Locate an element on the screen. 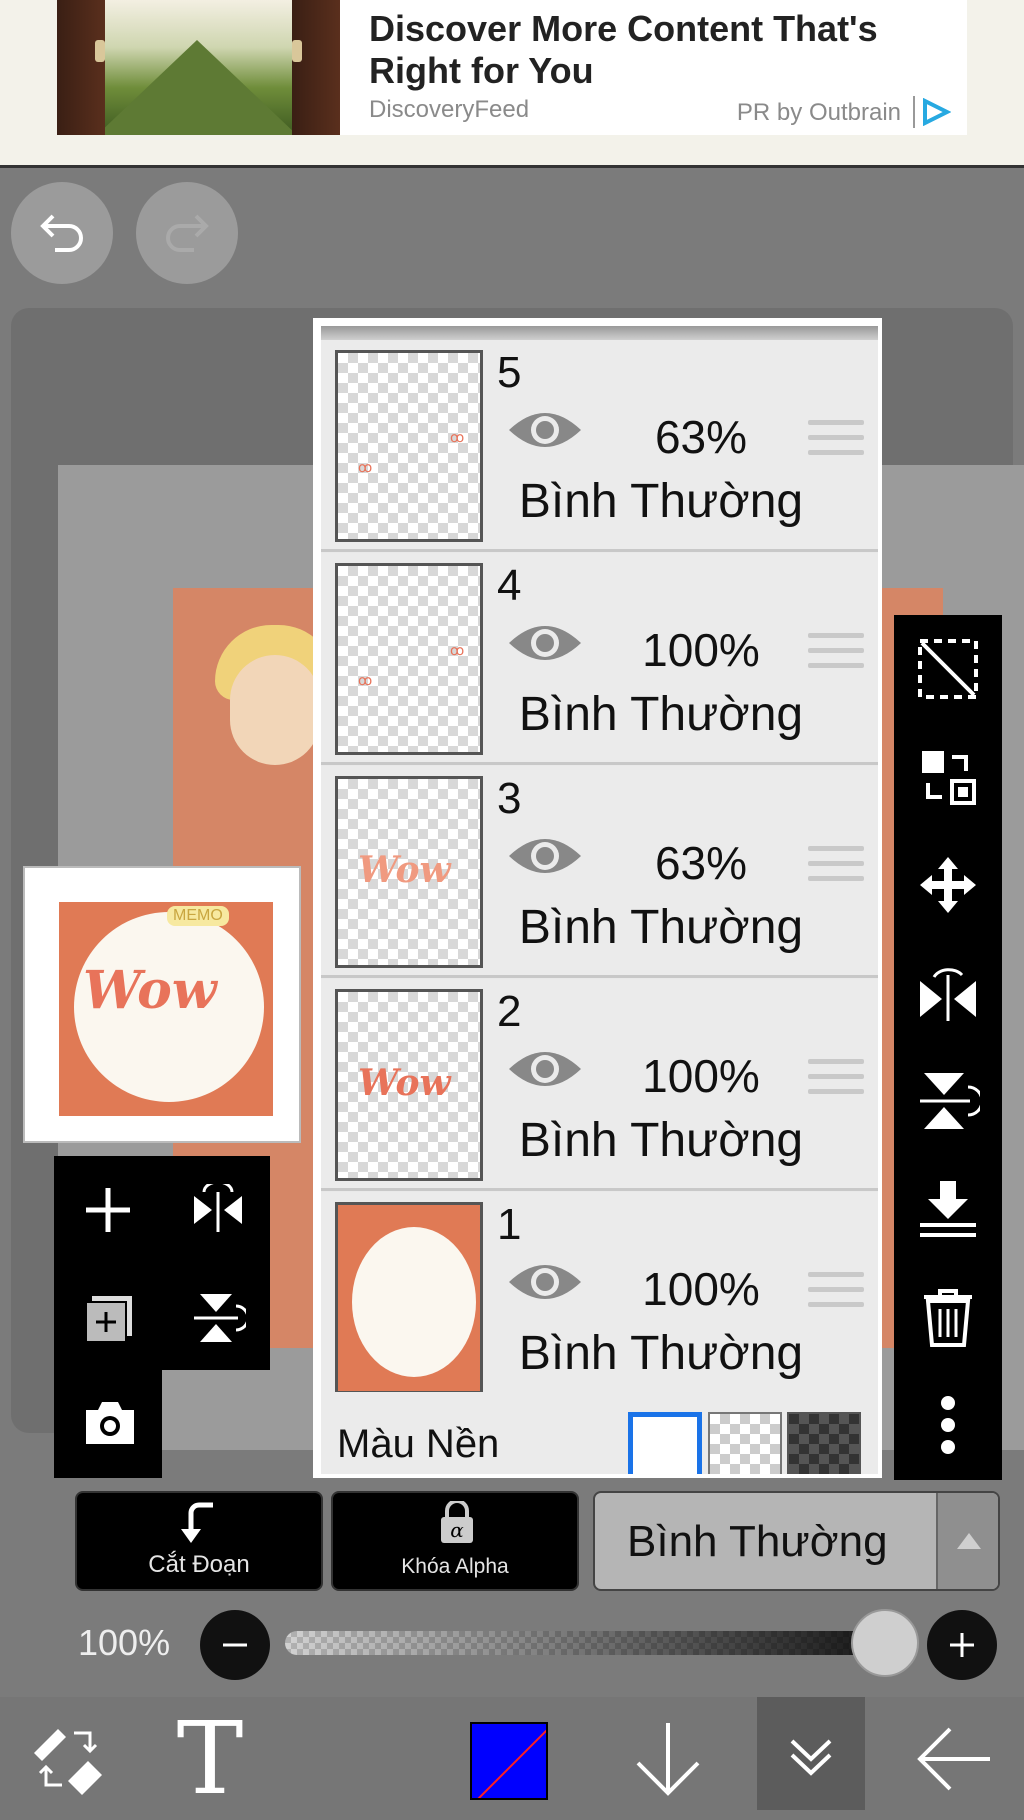  ad-image is located at coordinates (198, 67).